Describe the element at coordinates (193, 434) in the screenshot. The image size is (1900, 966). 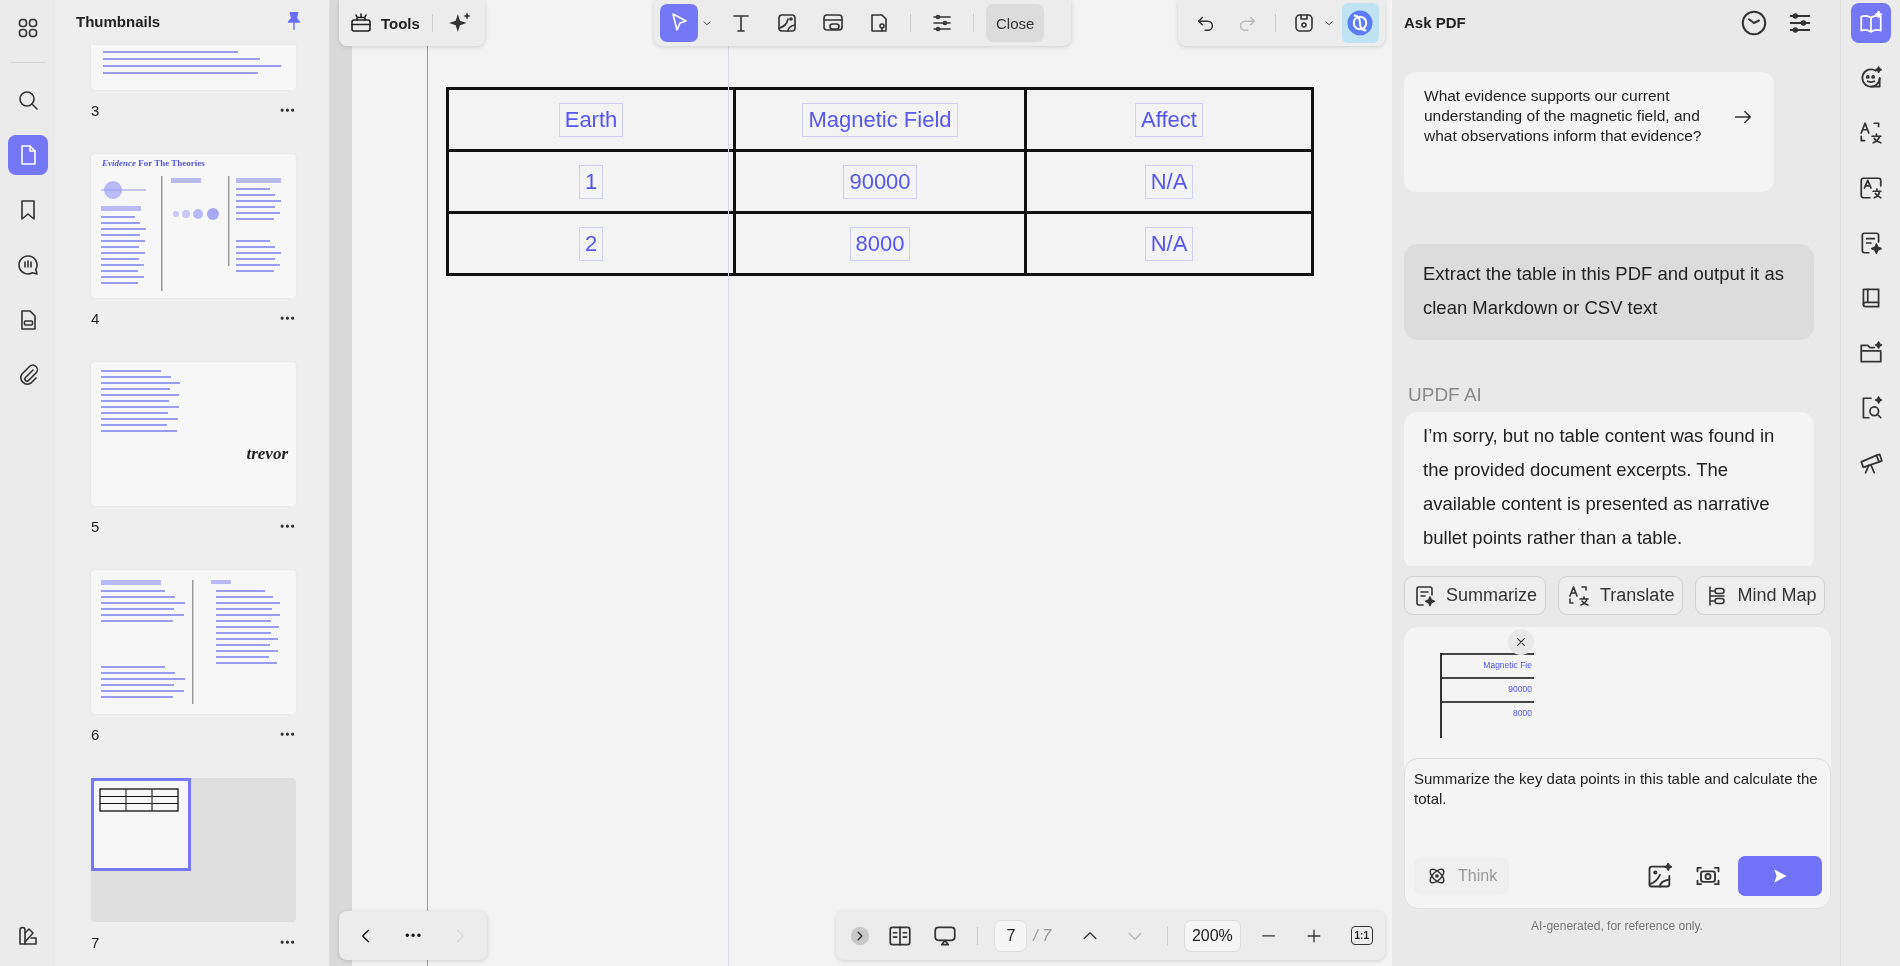
I see `page-thumbnail: trevor` at that location.